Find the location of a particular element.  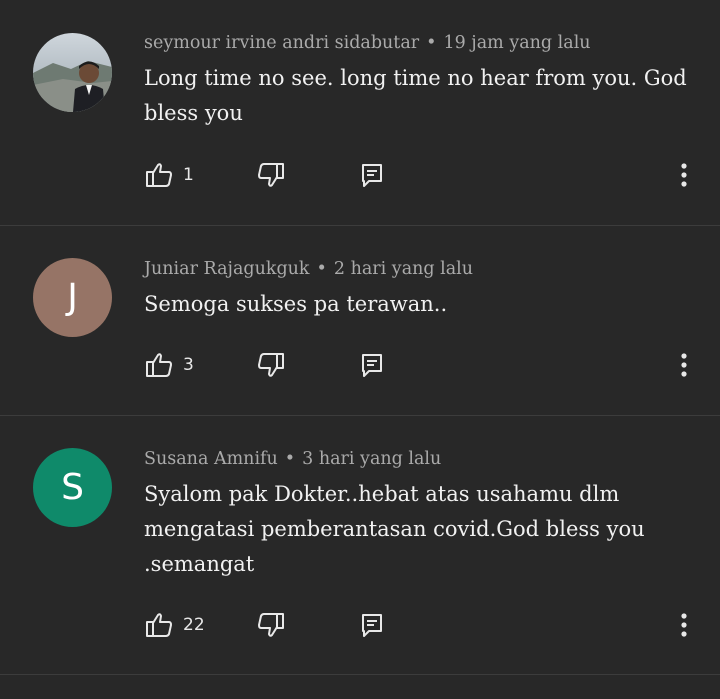

avatar-letter: S is located at coordinates (72, 487).